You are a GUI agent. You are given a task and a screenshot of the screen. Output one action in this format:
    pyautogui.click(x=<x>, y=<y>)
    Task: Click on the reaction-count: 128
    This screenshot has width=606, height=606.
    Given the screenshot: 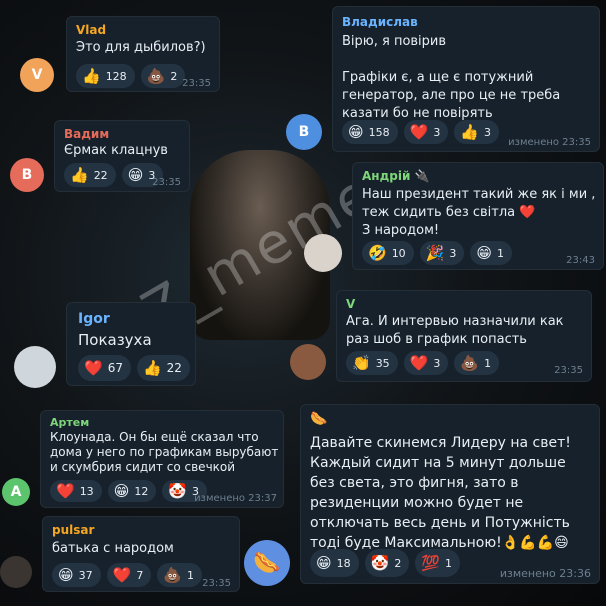 What is the action you would take?
    pyautogui.click(x=116, y=76)
    